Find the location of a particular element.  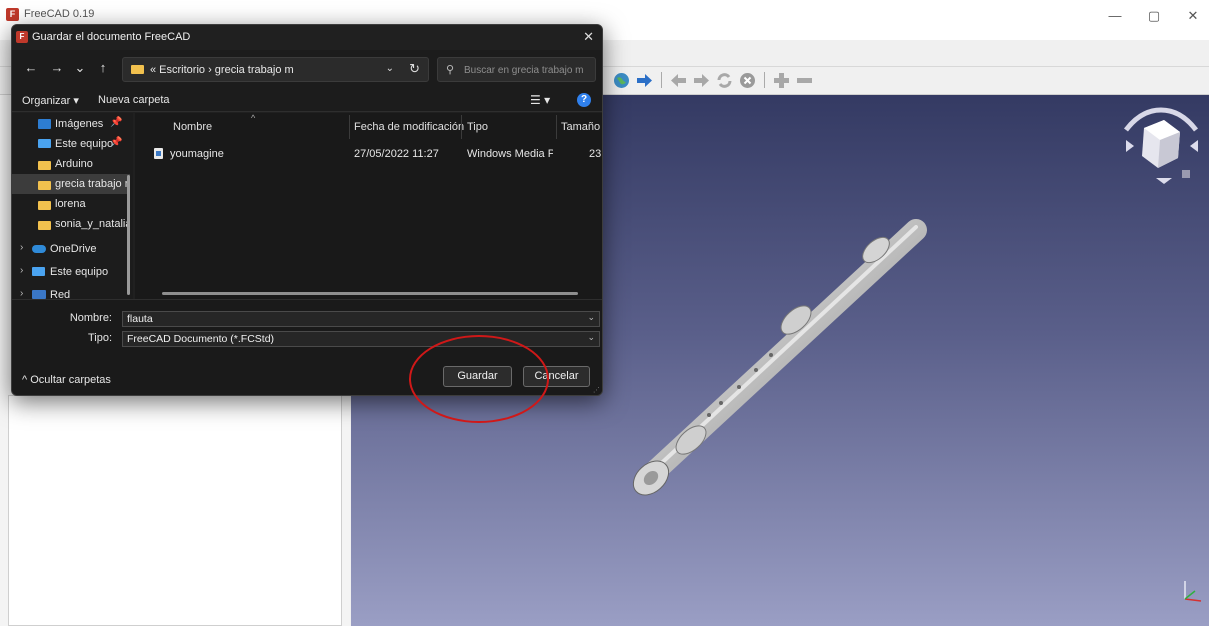

nav-item-label: grecia trabajo m is located at coordinates (92, 184).